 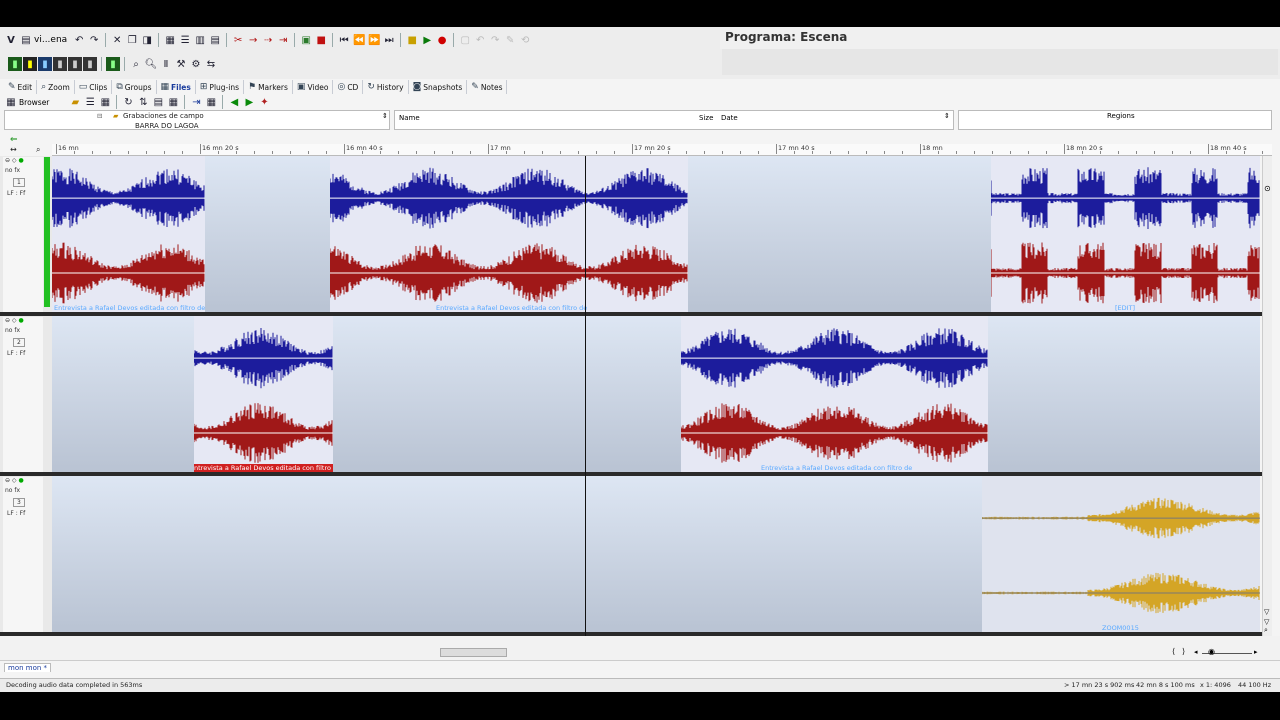 I want to click on track-header-2: ⊖ ◇ ● no fx 2 LF : Ff, so click(x=23, y=395).